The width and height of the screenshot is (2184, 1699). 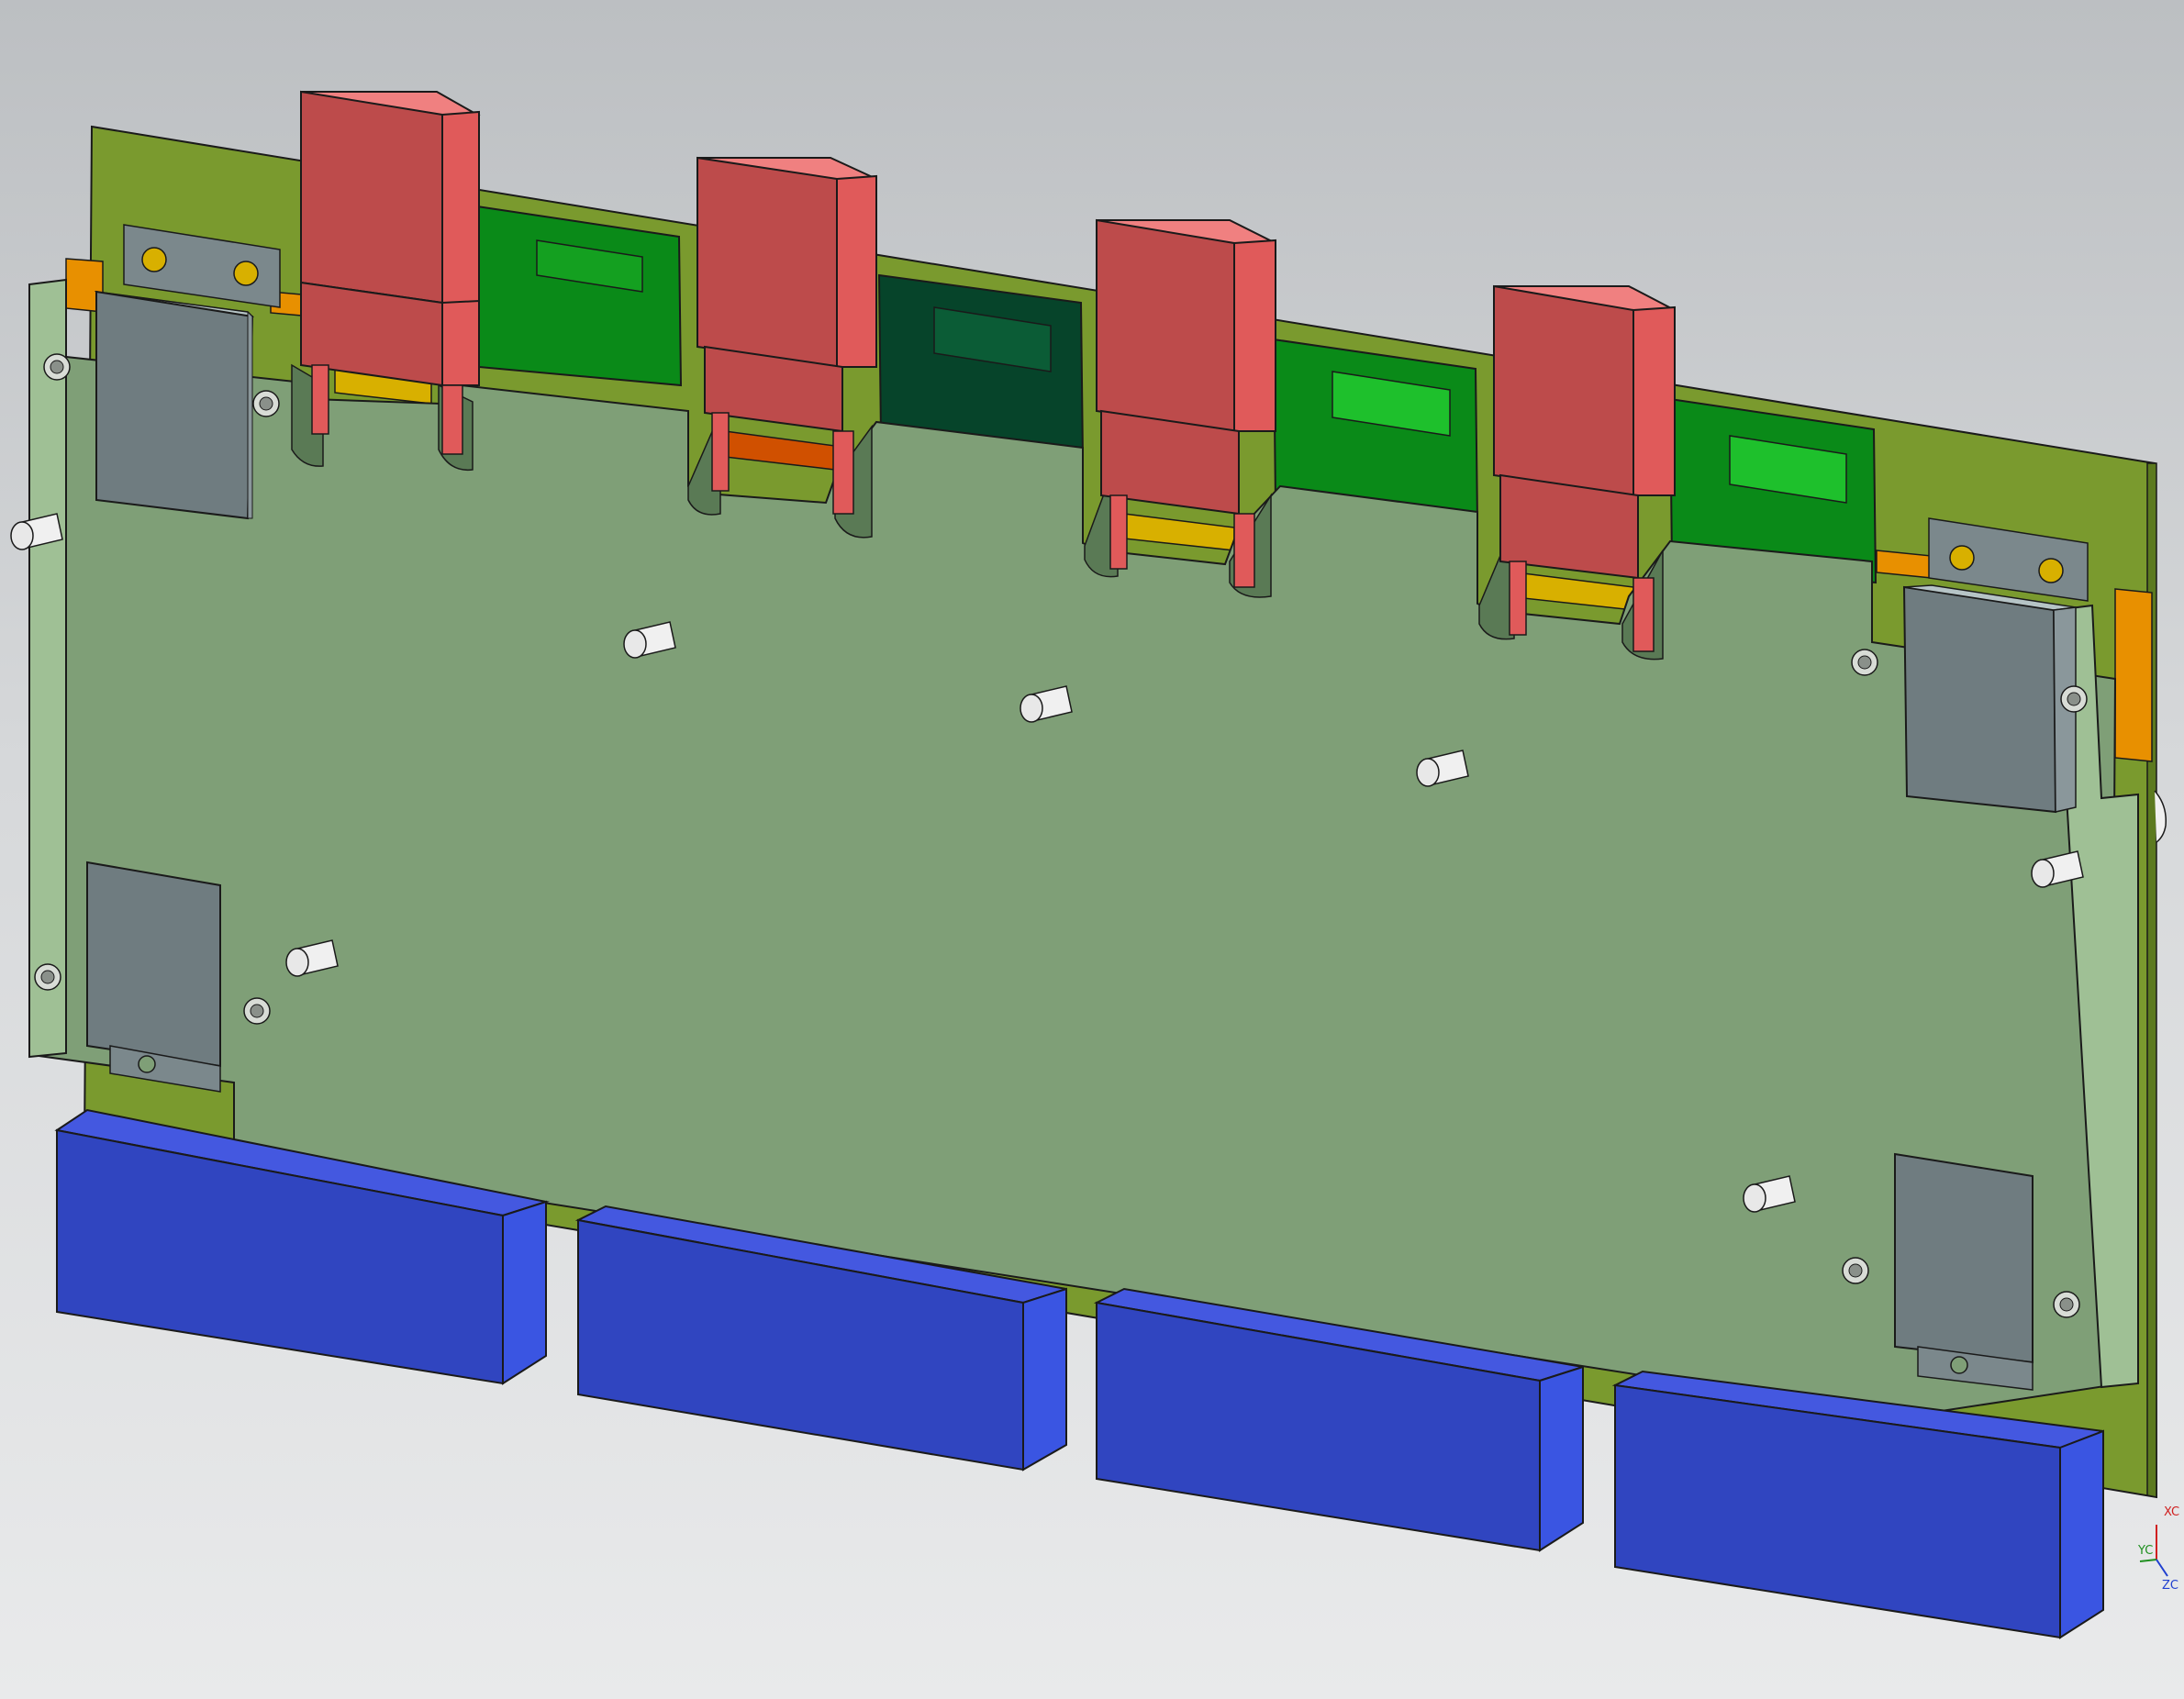 I want to click on triad-z-axis, so click(x=2162, y=1568).